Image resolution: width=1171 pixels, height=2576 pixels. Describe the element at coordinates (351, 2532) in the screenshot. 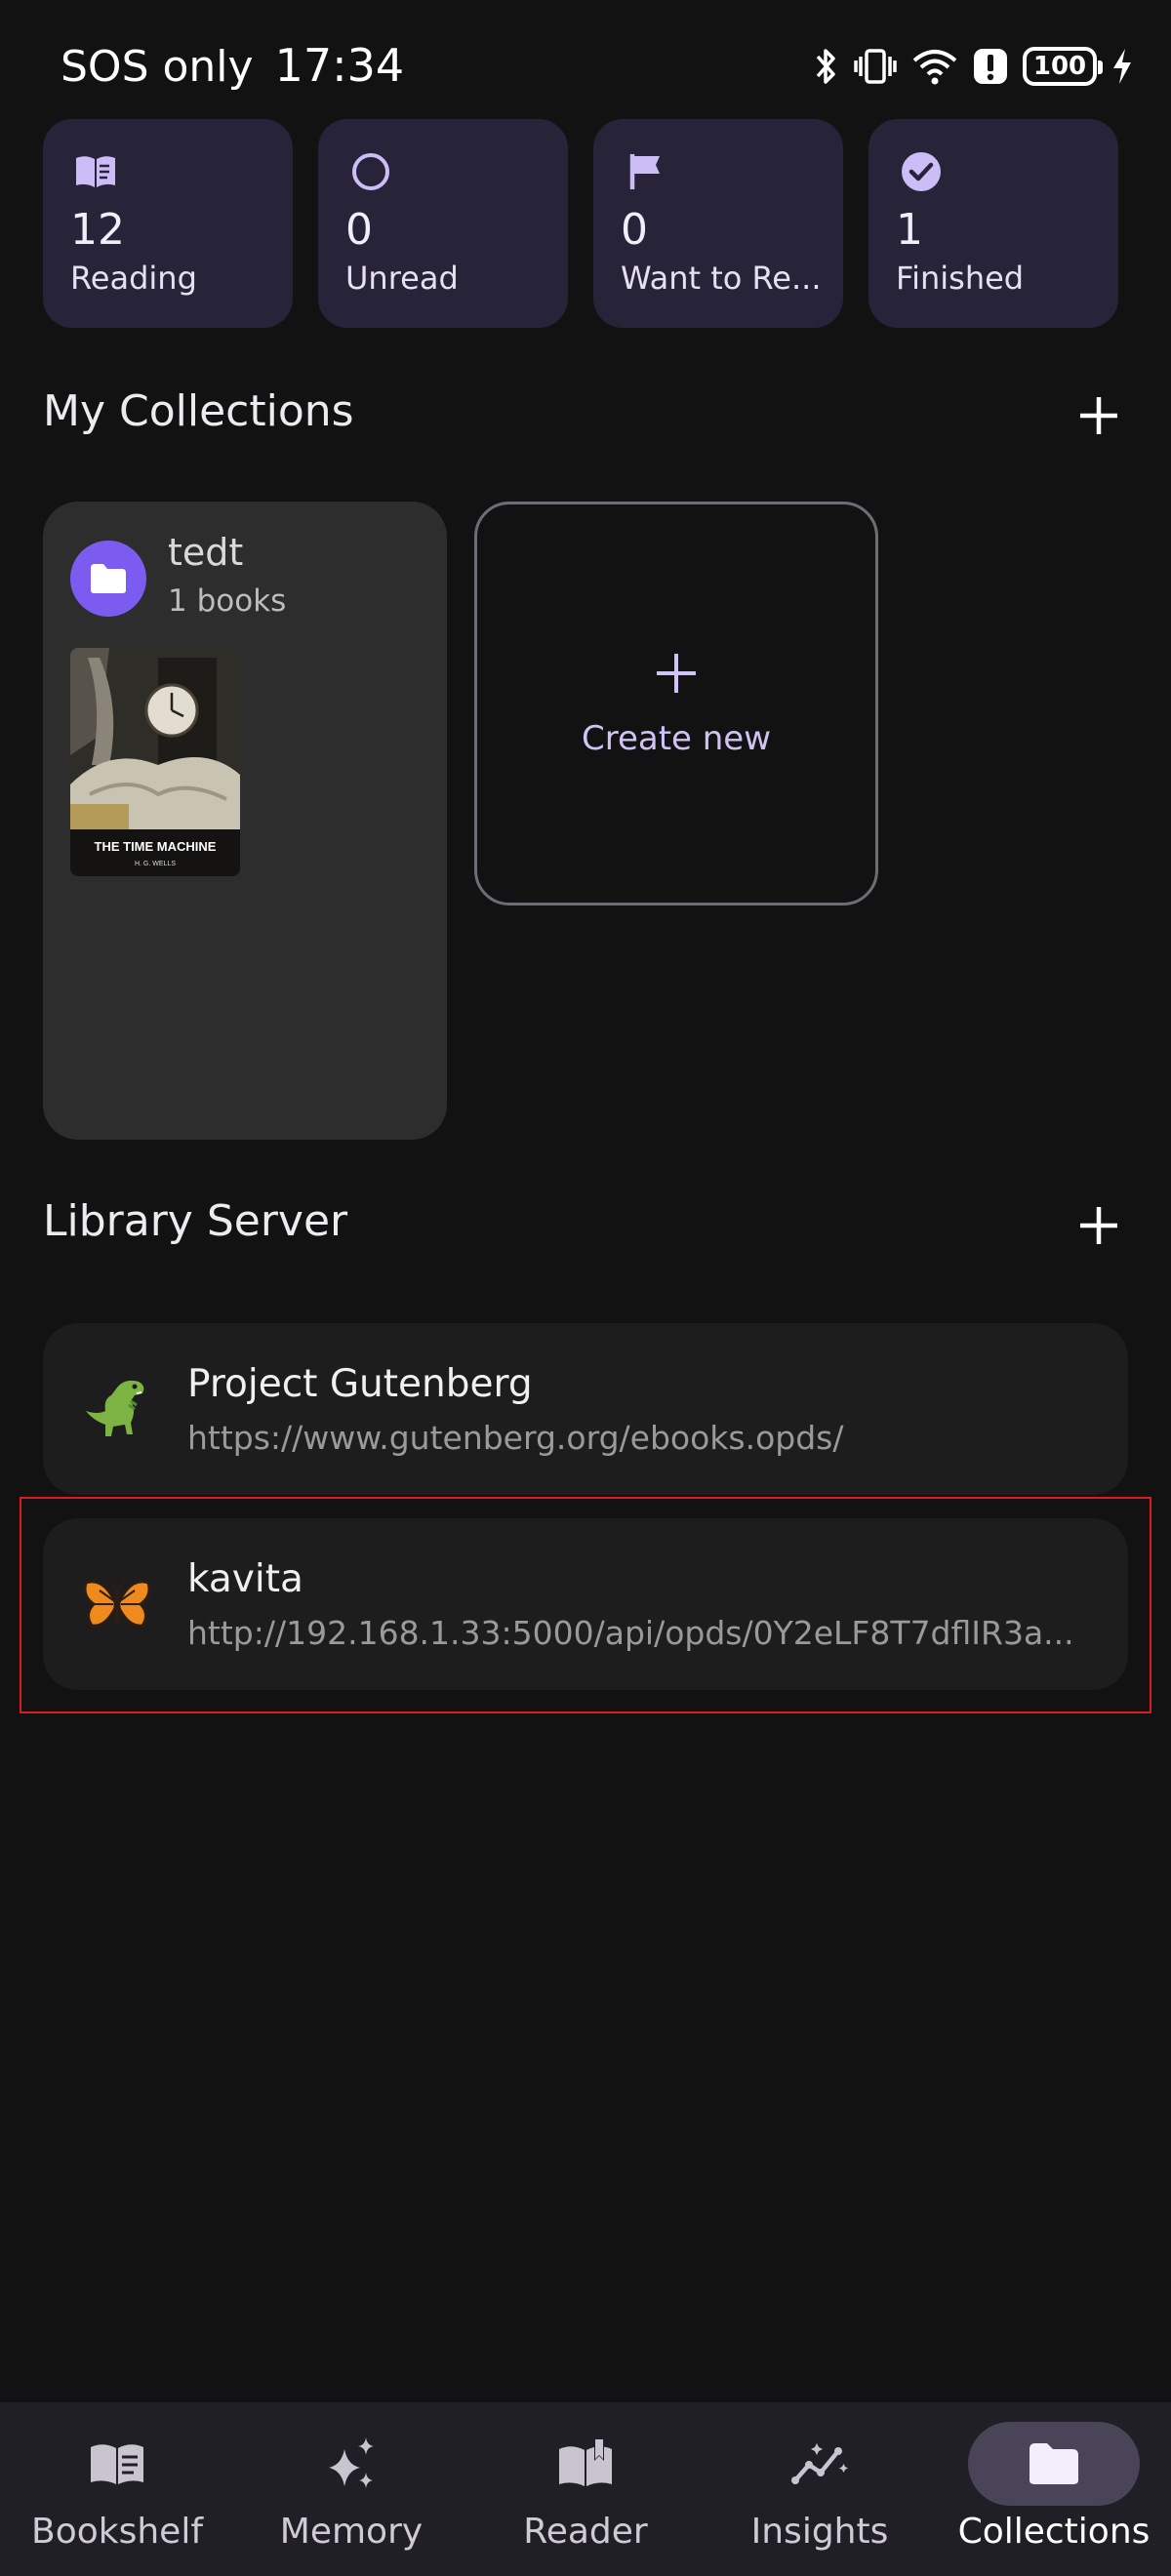

I see `nav-label: Memory` at that location.